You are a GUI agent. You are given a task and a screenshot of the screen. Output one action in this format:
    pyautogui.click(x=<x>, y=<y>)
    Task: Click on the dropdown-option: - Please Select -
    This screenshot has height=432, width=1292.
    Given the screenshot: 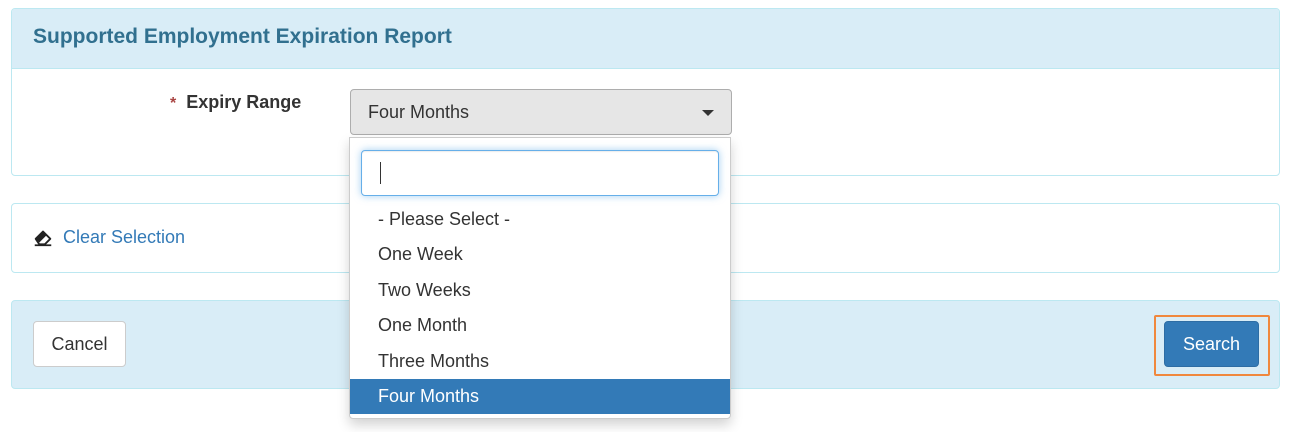 What is the action you would take?
    pyautogui.click(x=540, y=219)
    